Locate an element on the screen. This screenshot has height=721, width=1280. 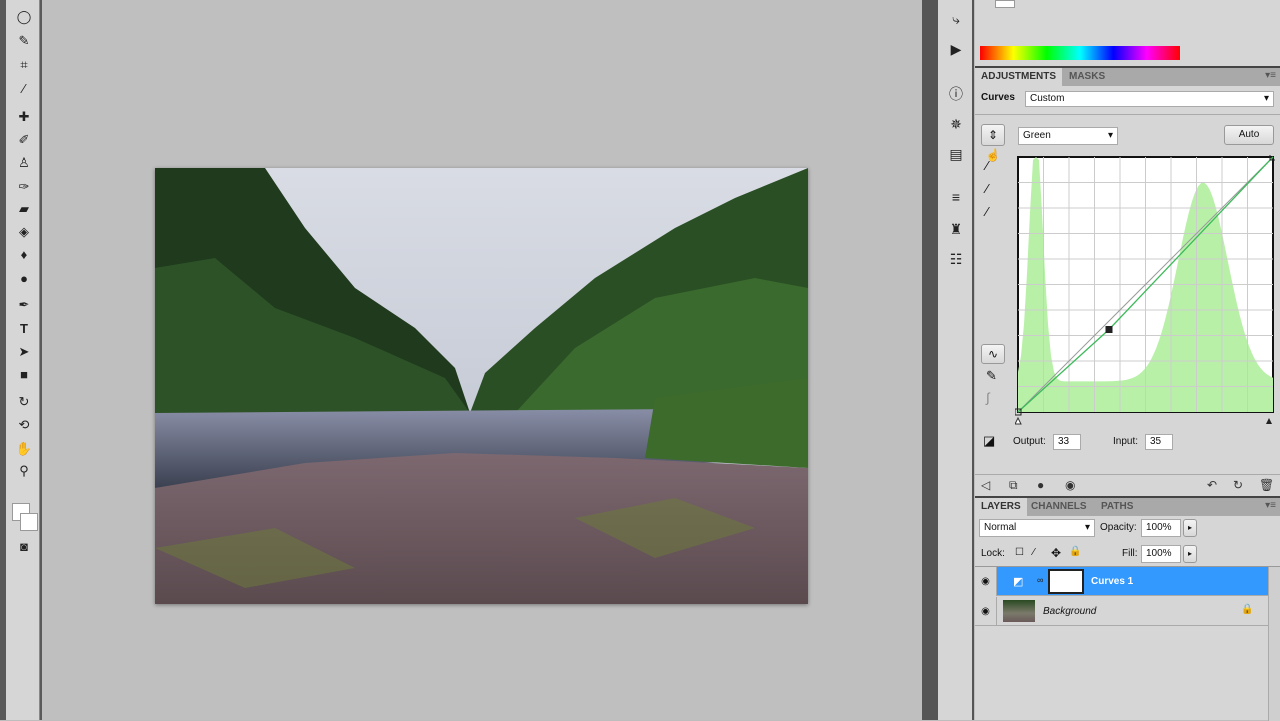
path-selection-tool-icon: ➤ is located at coordinates (24, 352).